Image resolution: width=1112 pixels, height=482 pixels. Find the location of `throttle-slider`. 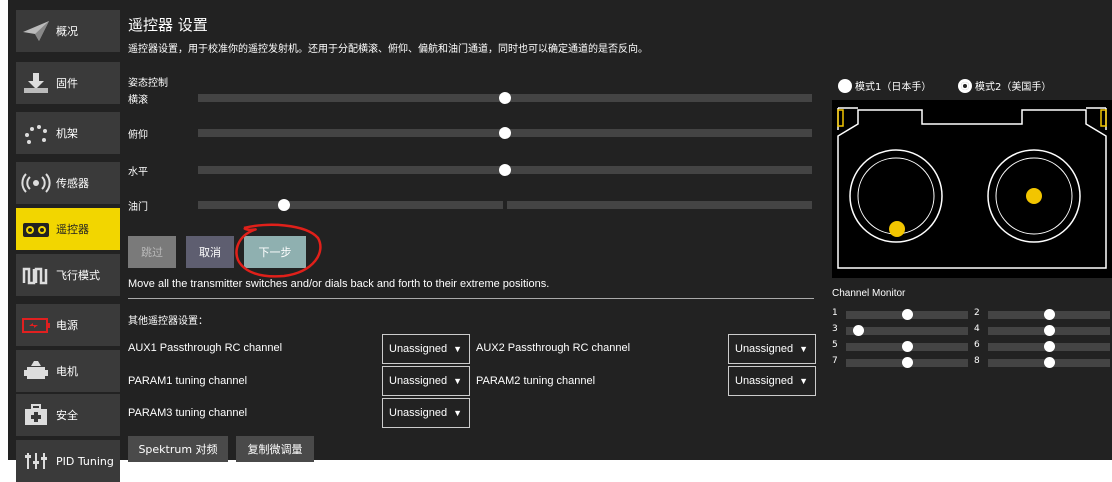

throttle-slider is located at coordinates (350, 205).